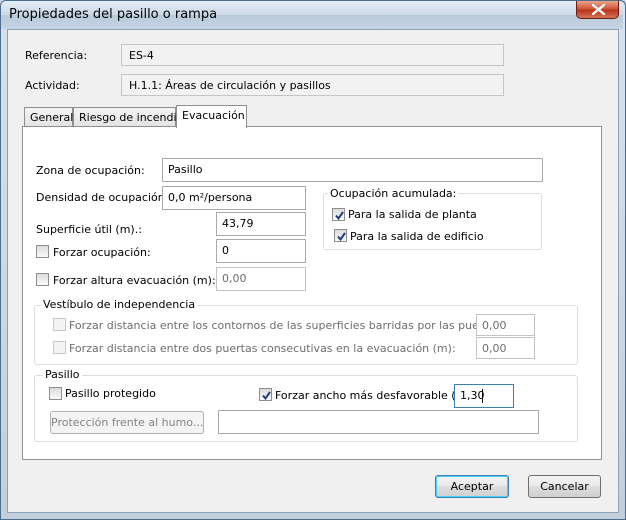 This screenshot has height=520, width=626. Describe the element at coordinates (55, 393) in the screenshot. I see `pasillo-protegido-checkbox` at that location.